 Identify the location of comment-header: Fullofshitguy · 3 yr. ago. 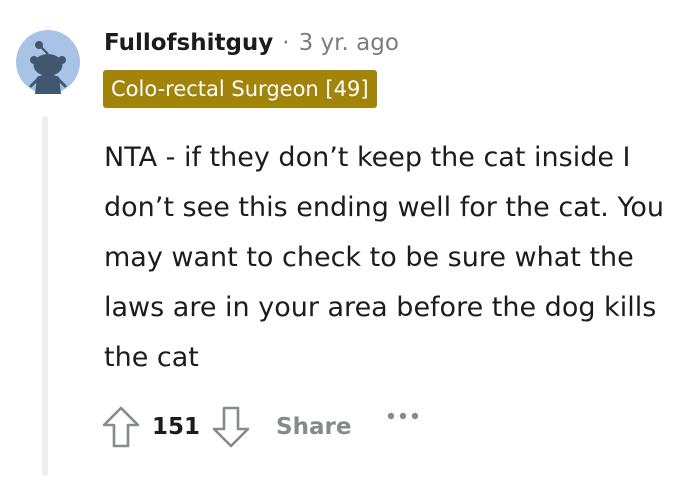
(251, 43).